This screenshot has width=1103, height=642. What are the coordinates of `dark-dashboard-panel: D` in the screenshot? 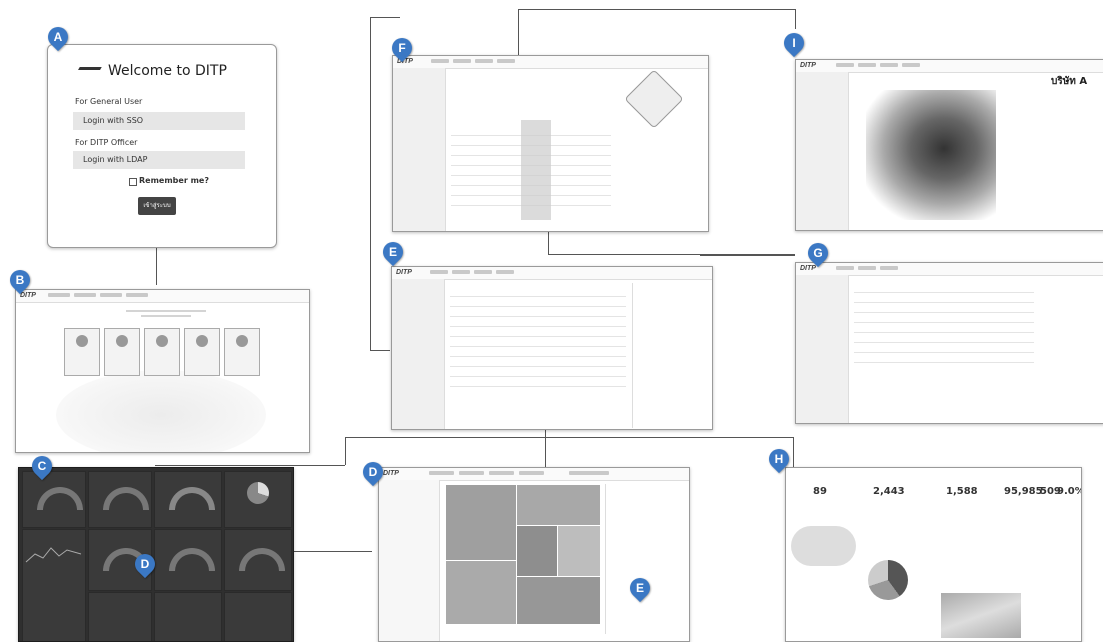 It's located at (156, 554).